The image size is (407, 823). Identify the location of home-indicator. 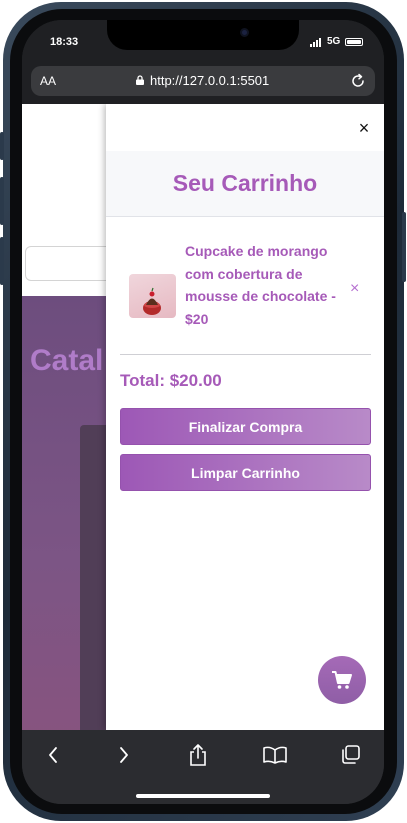
(203, 796).